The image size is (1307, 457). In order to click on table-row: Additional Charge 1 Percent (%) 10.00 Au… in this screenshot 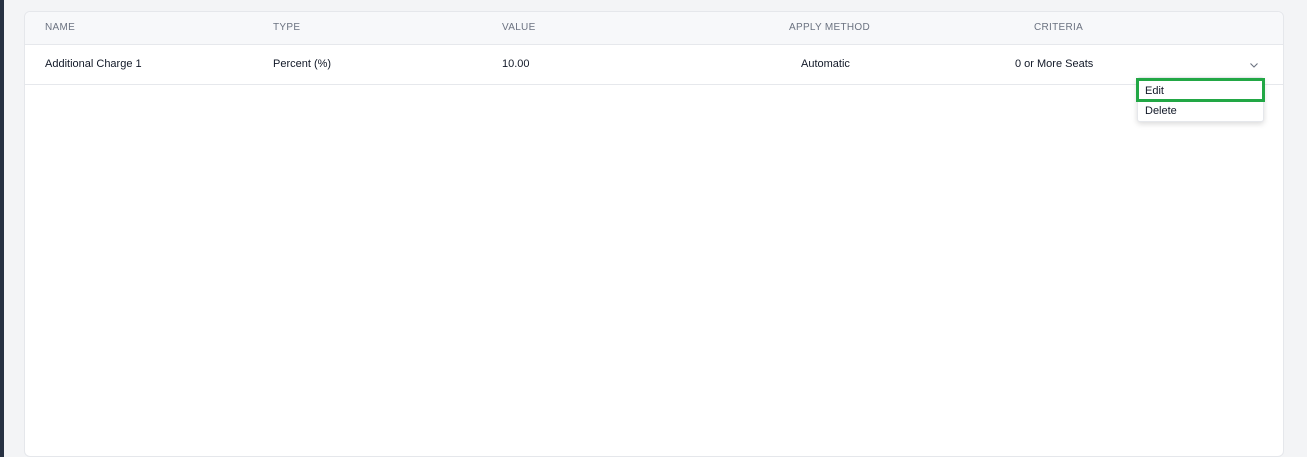, I will do `click(654, 65)`.